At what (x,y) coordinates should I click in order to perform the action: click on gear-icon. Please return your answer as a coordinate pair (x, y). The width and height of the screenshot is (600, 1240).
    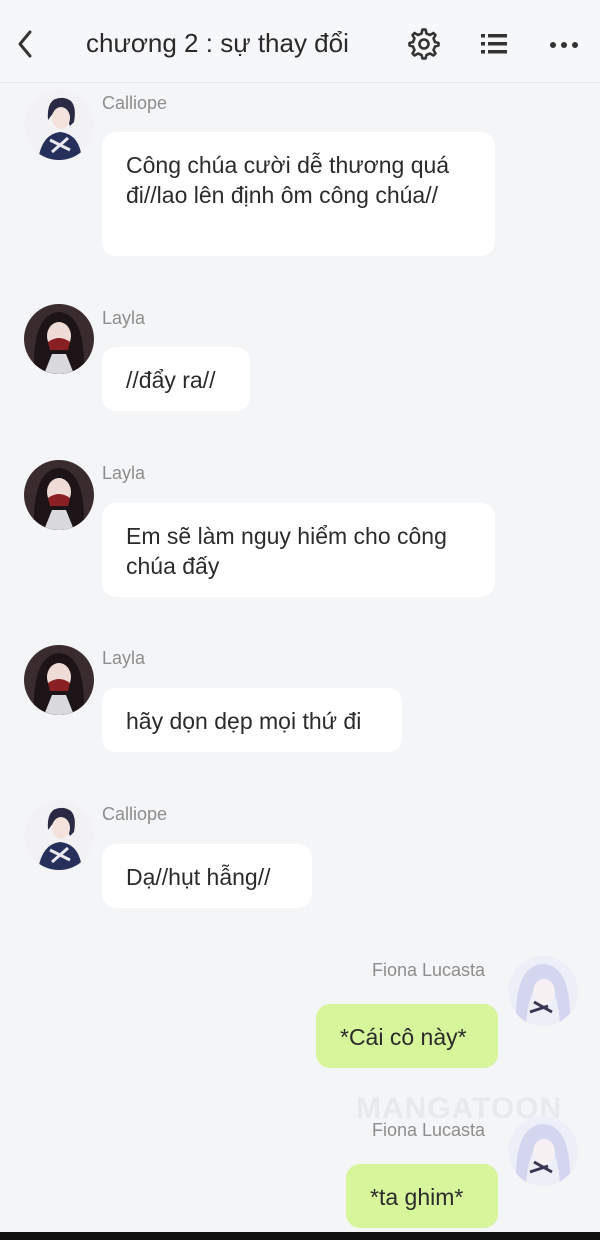
    Looking at the image, I should click on (424, 44).